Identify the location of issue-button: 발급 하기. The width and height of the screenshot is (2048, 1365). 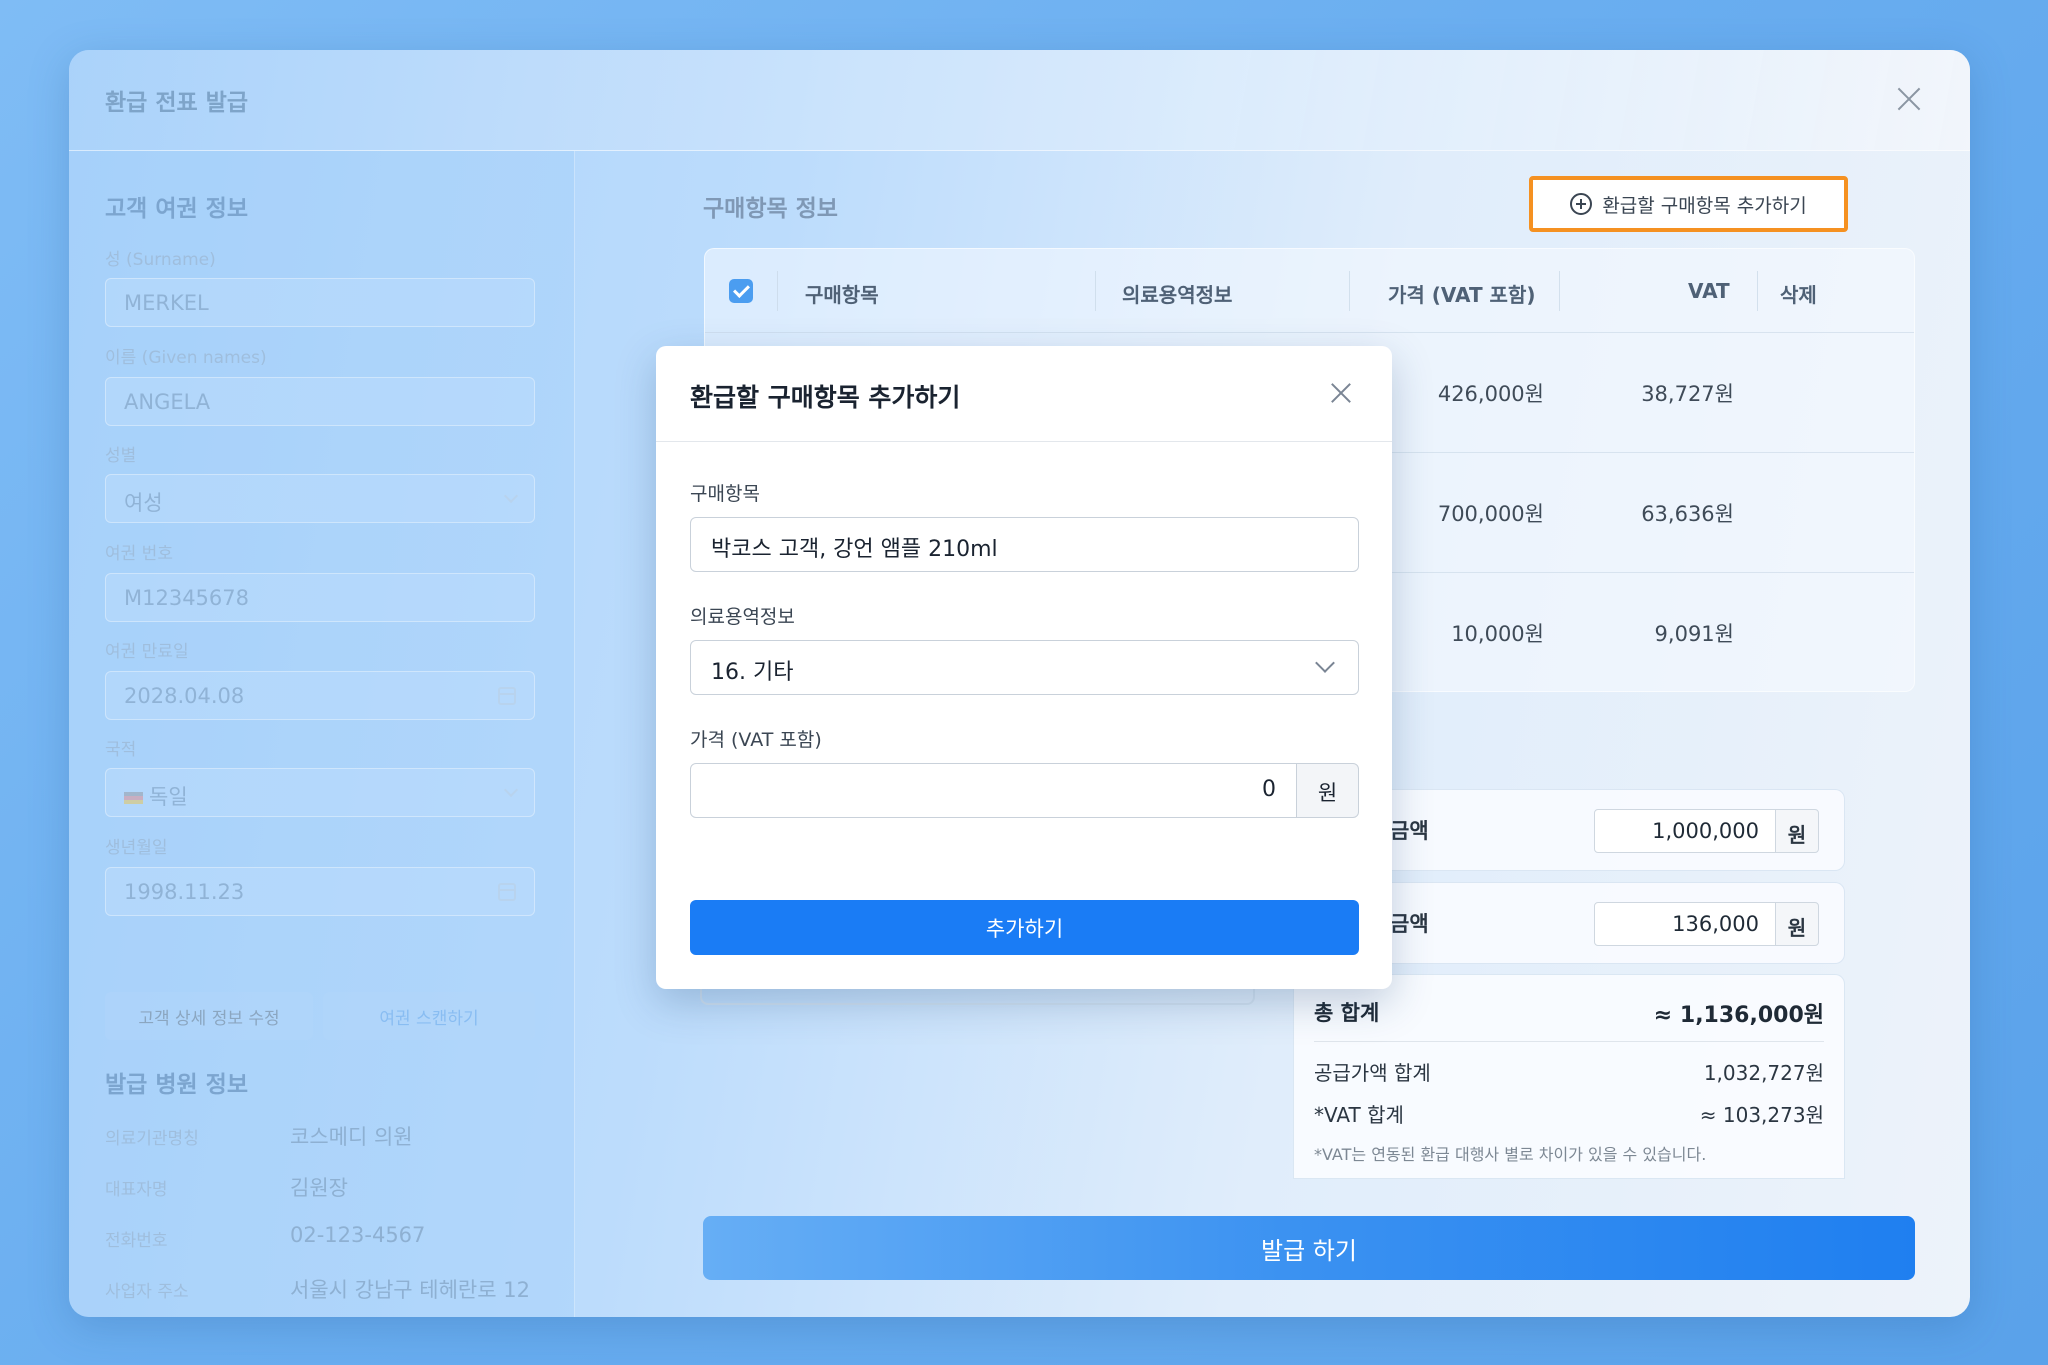
(1309, 1248).